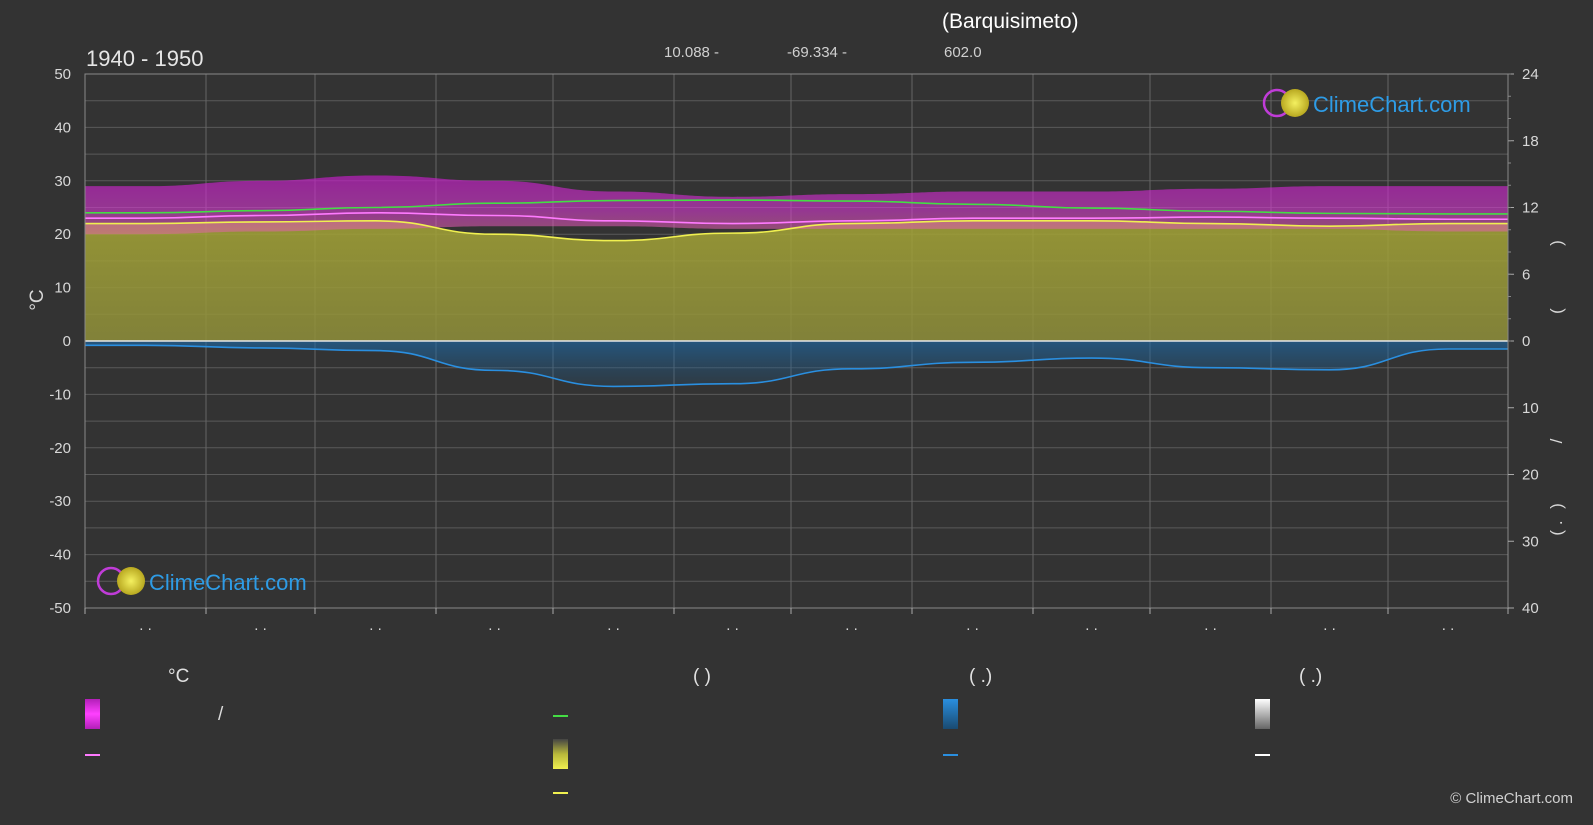  Describe the element at coordinates (1311, 676) in the screenshot. I see `legend-snow-header: ( .)` at that location.